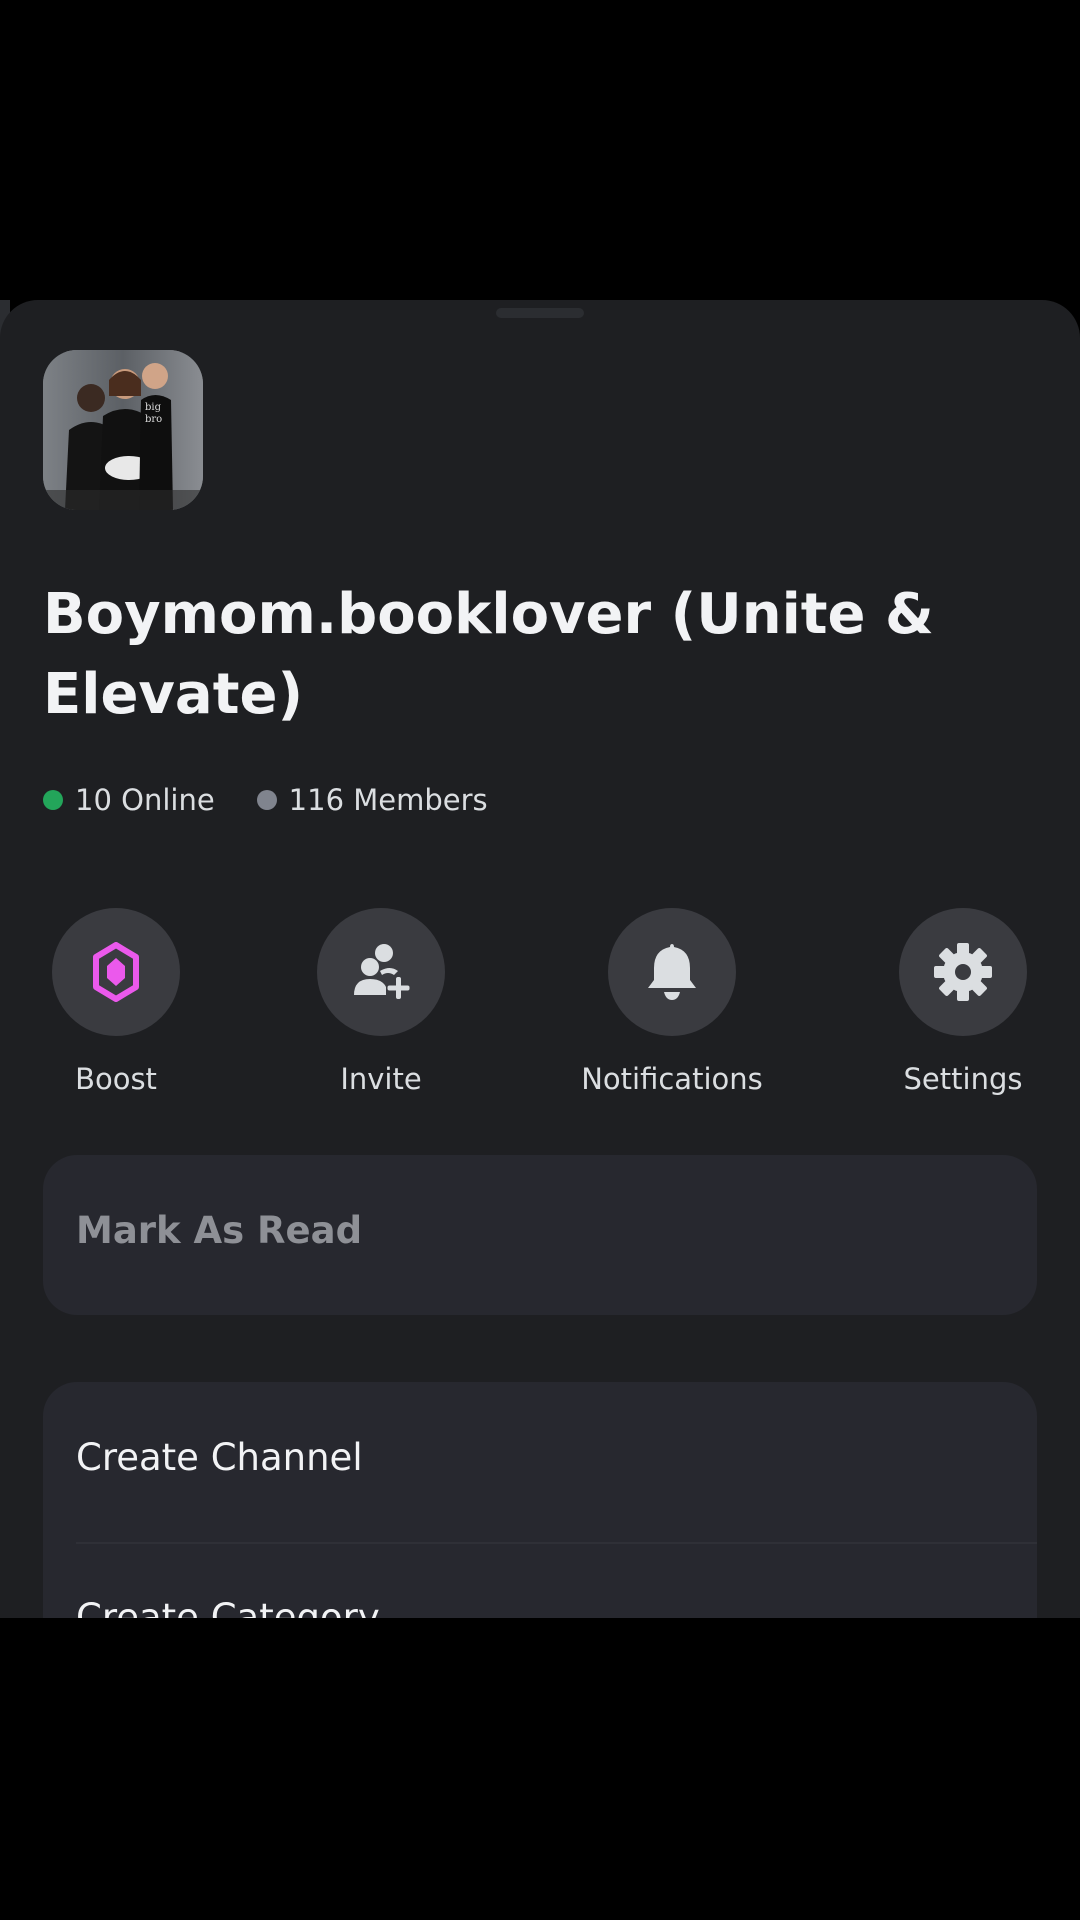 This screenshot has height=1920, width=1080. Describe the element at coordinates (963, 1079) in the screenshot. I see `settings-label: Settings` at that location.